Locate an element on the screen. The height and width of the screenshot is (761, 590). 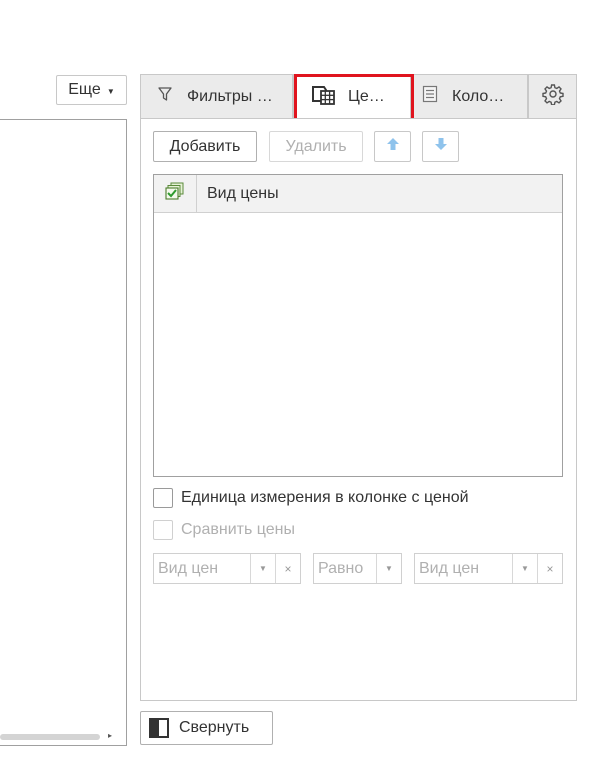
delete-button: Удалить is located at coordinates (316, 146).